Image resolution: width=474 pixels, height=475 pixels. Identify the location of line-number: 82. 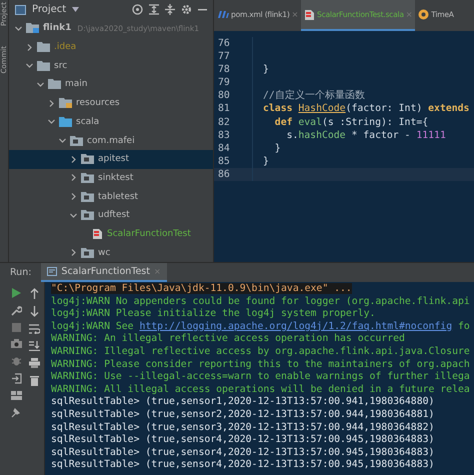
(224, 122).